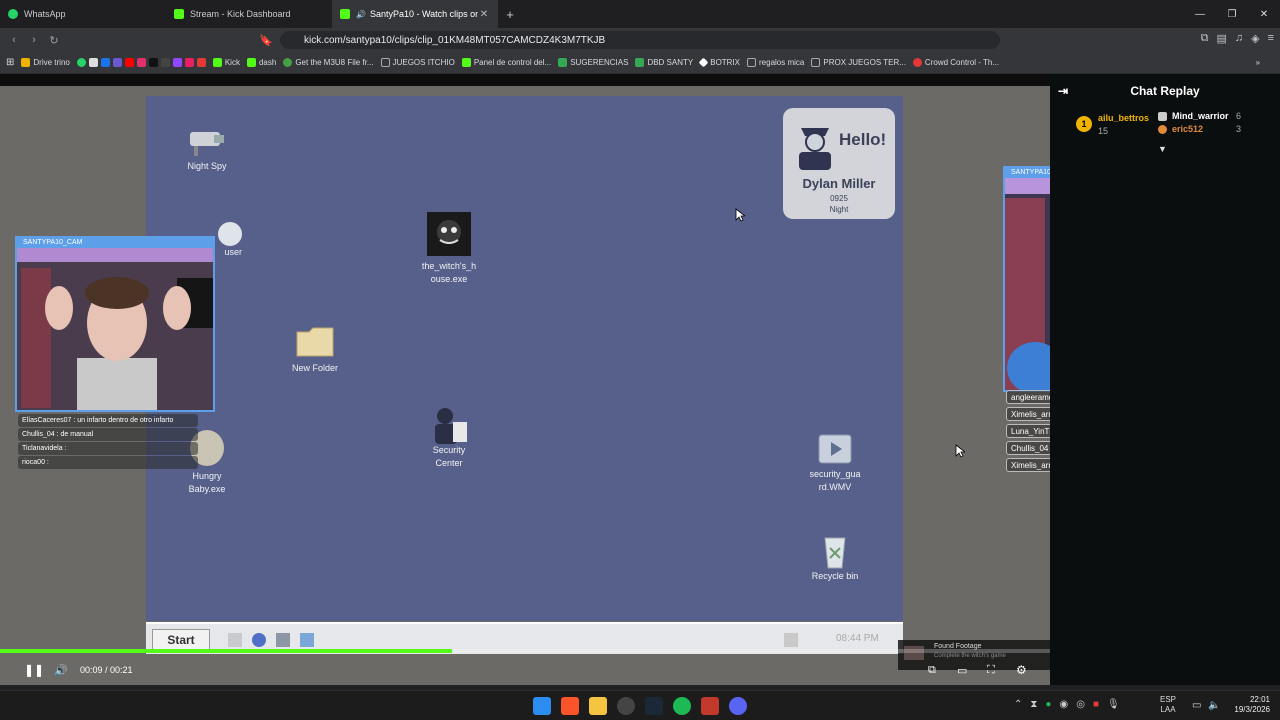 The image size is (1280, 720). I want to click on game-start-button: Start, so click(181, 640).